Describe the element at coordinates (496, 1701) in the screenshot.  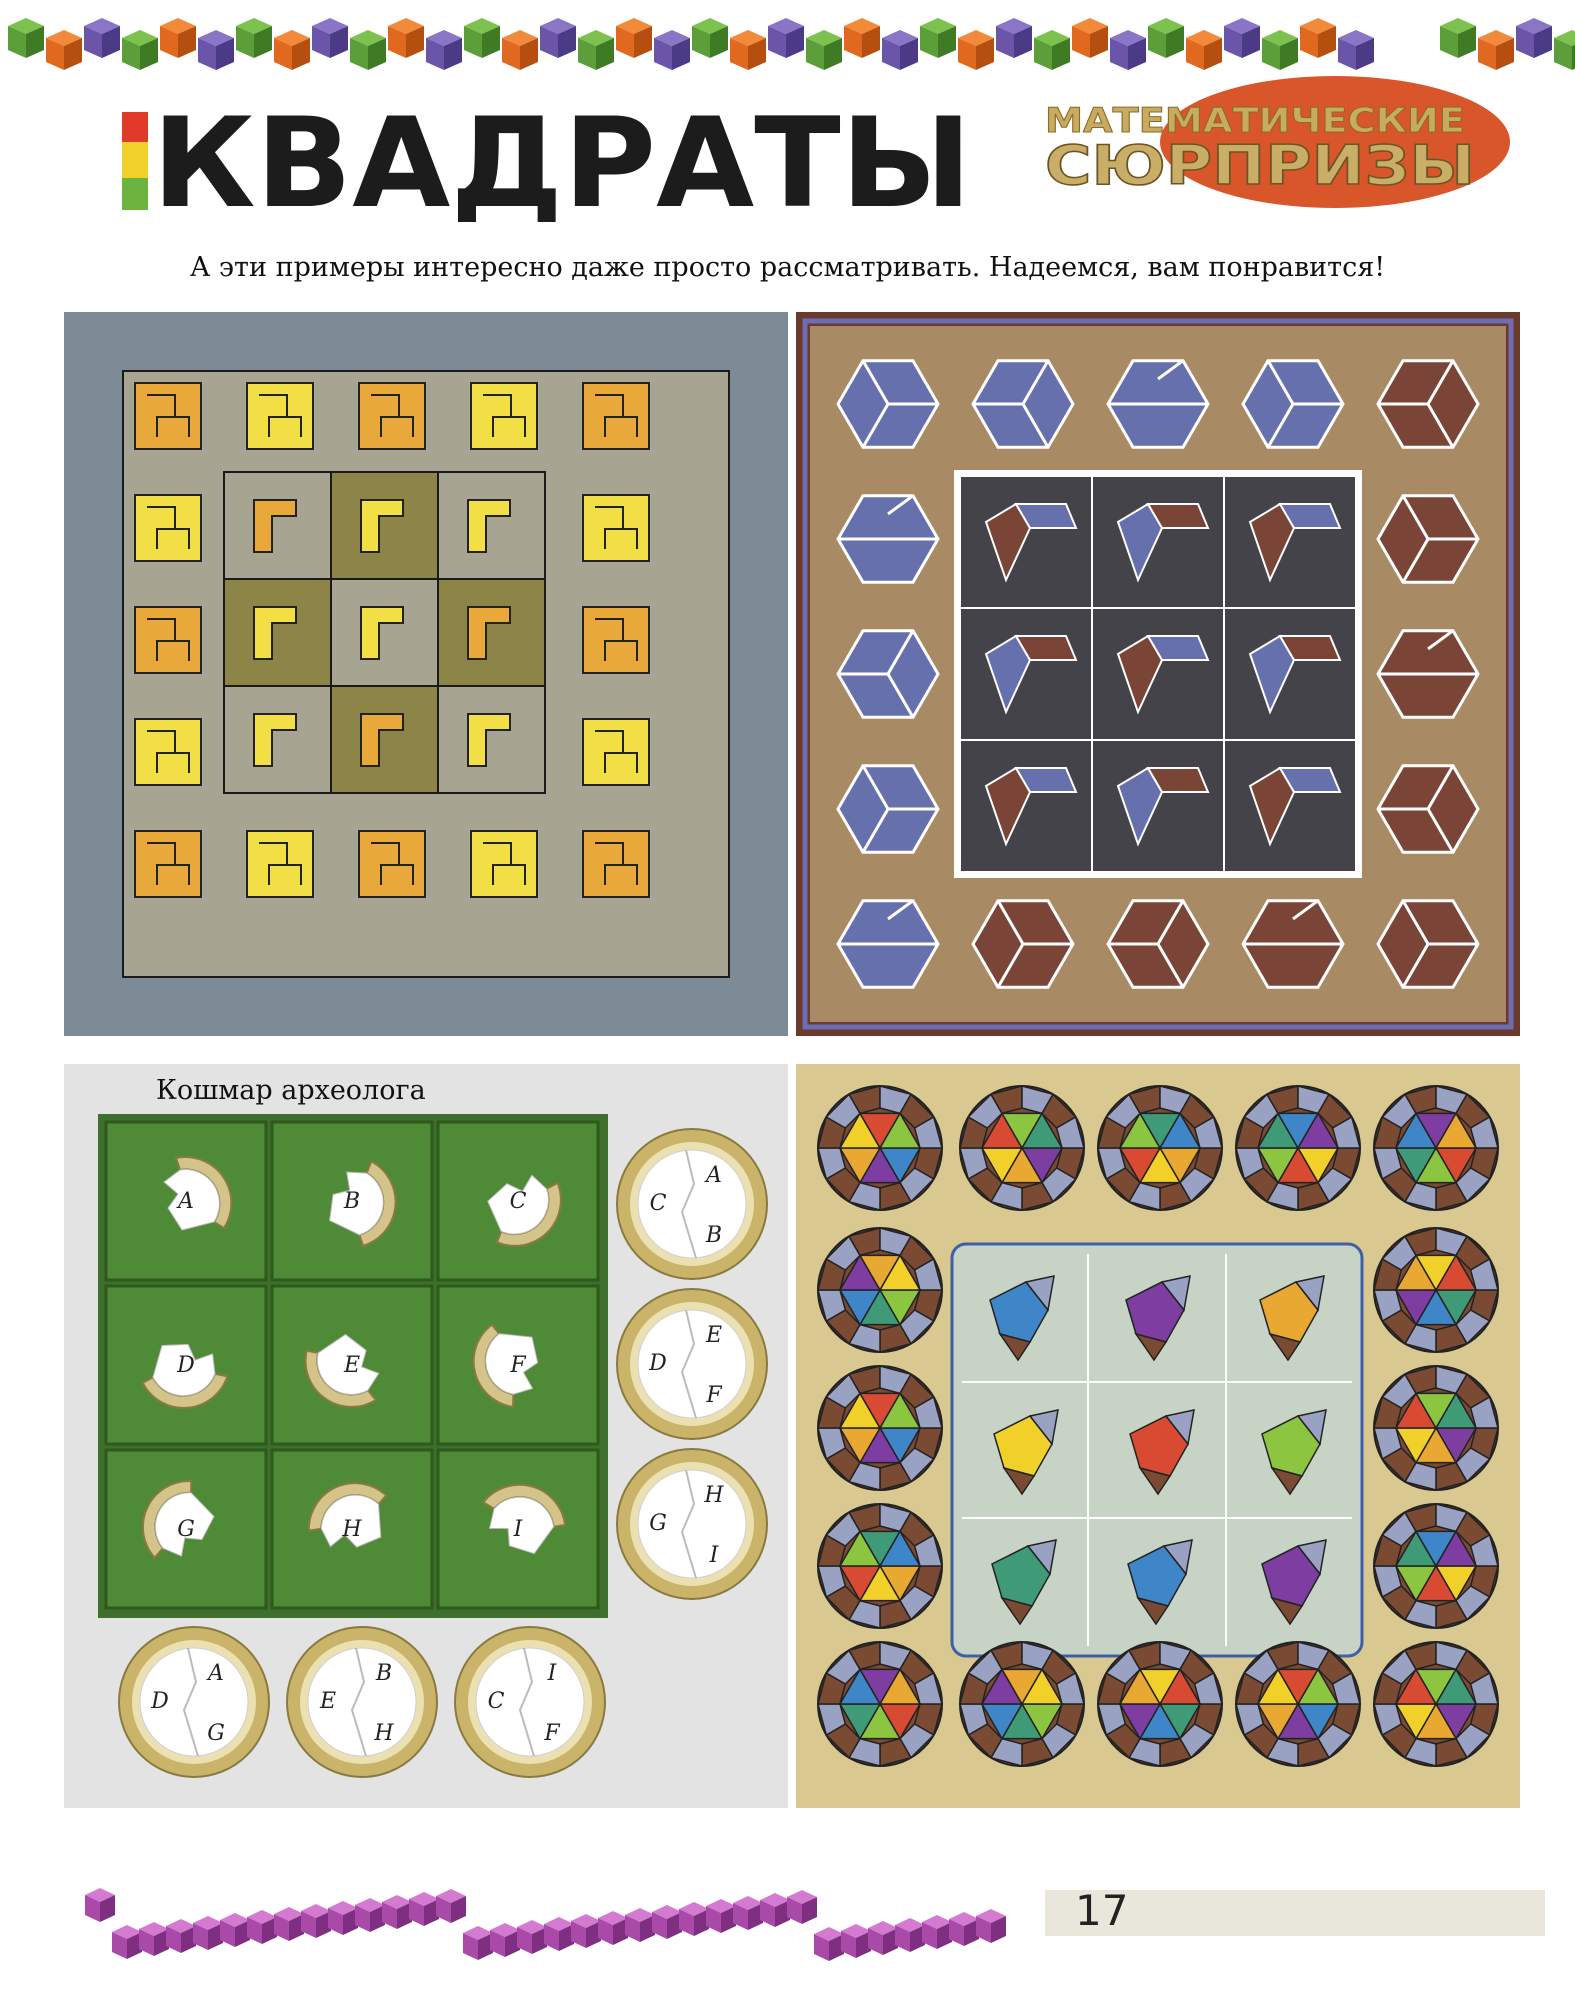
I see `ring-letter: C` at that location.